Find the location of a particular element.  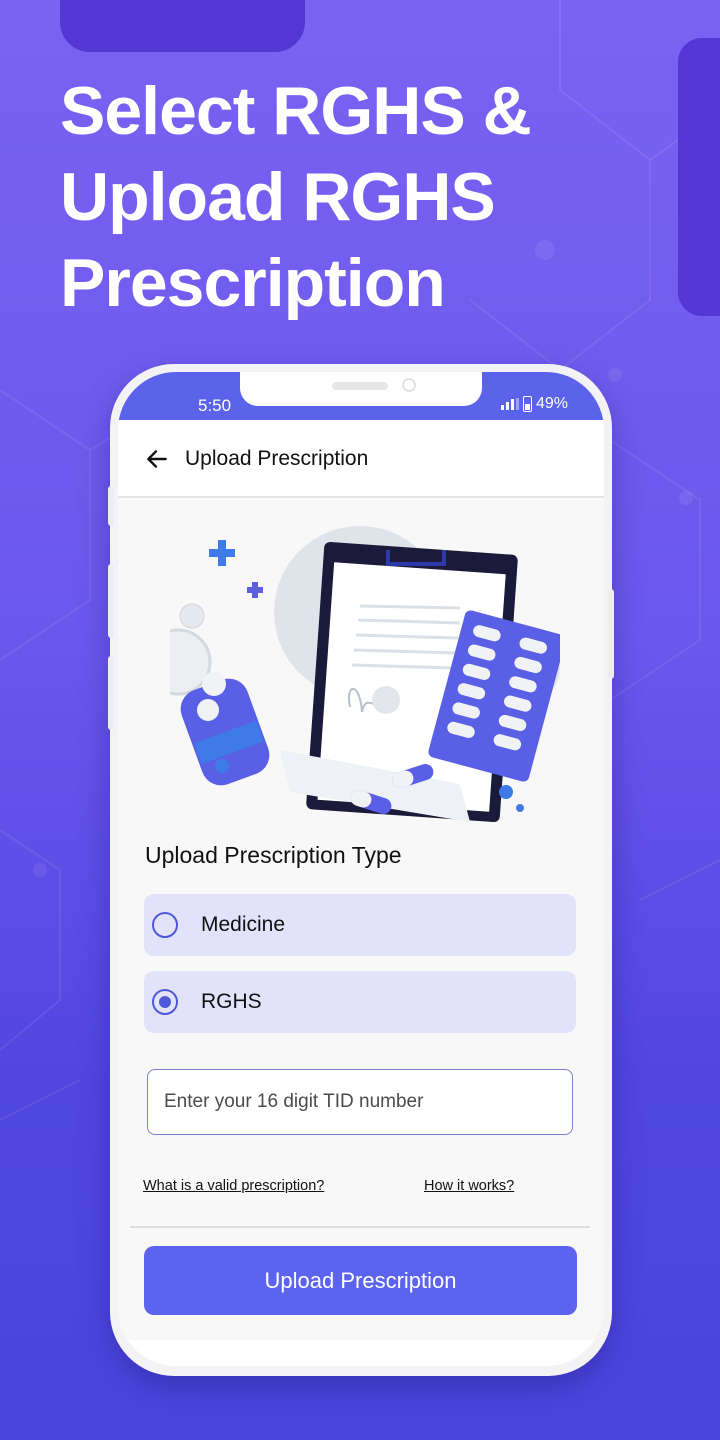

speaker-grille is located at coordinates (360, 386).